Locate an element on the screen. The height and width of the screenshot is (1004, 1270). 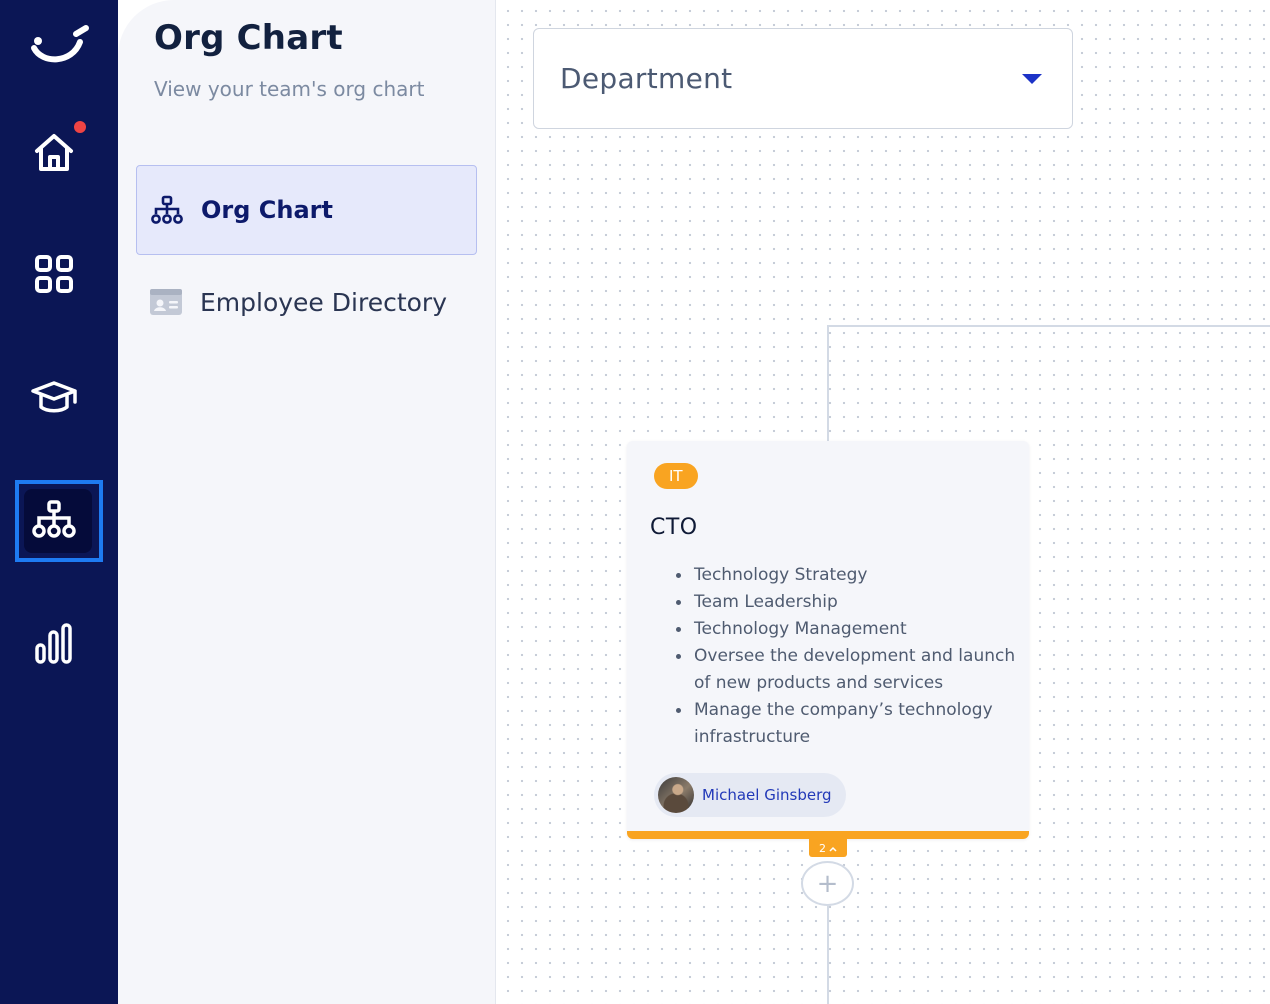
notification-dot is located at coordinates (80, 127).